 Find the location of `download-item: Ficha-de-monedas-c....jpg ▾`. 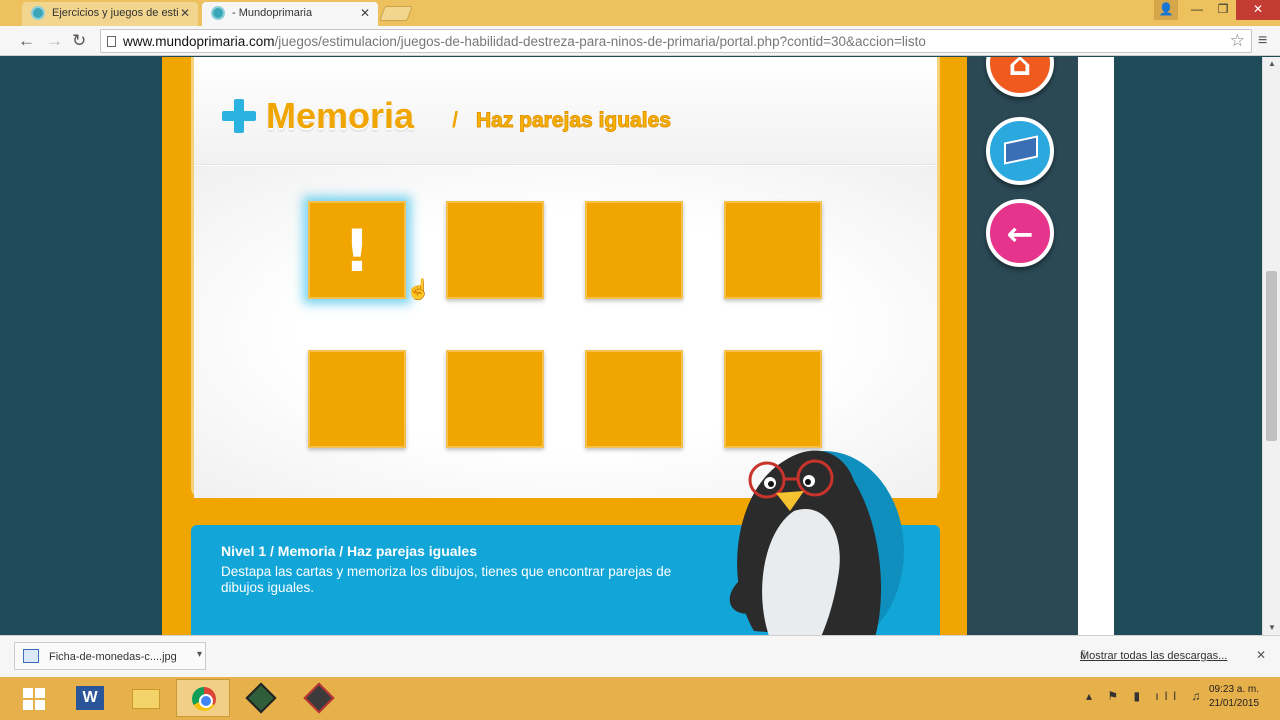

download-item: Ficha-de-monedas-c....jpg ▾ is located at coordinates (110, 656).